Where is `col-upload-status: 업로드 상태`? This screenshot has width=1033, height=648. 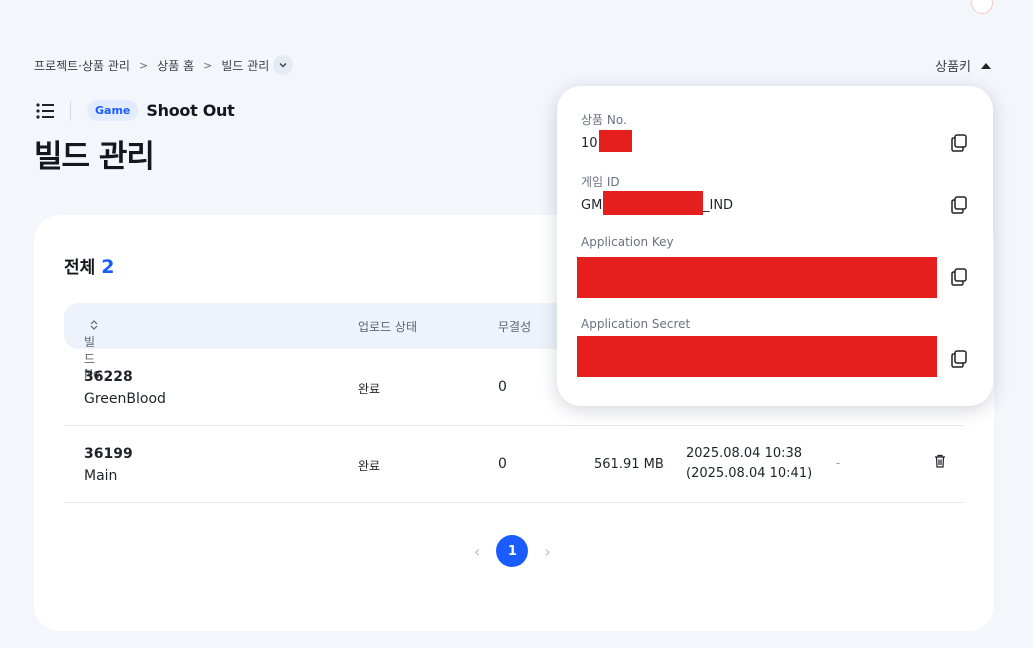 col-upload-status: 업로드 상태 is located at coordinates (388, 327).